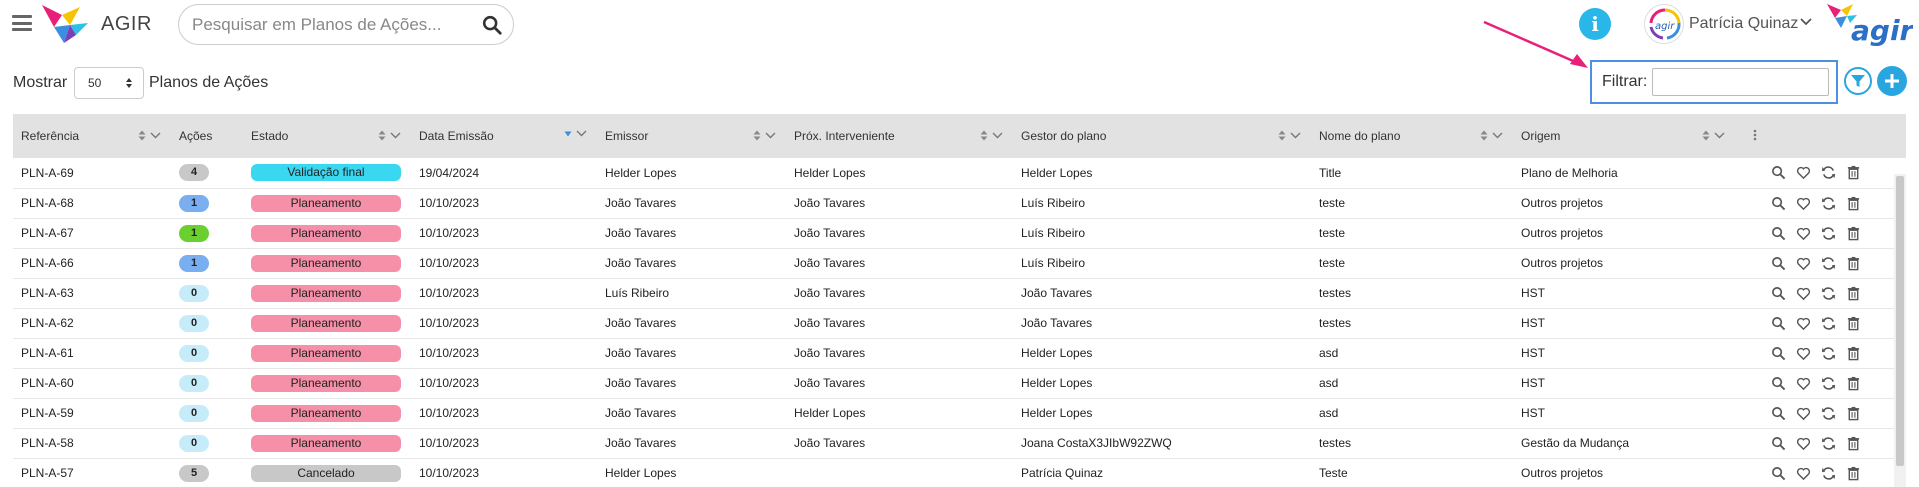  What do you see at coordinates (1595, 24) in the screenshot?
I see `info-icon: i` at bounding box center [1595, 24].